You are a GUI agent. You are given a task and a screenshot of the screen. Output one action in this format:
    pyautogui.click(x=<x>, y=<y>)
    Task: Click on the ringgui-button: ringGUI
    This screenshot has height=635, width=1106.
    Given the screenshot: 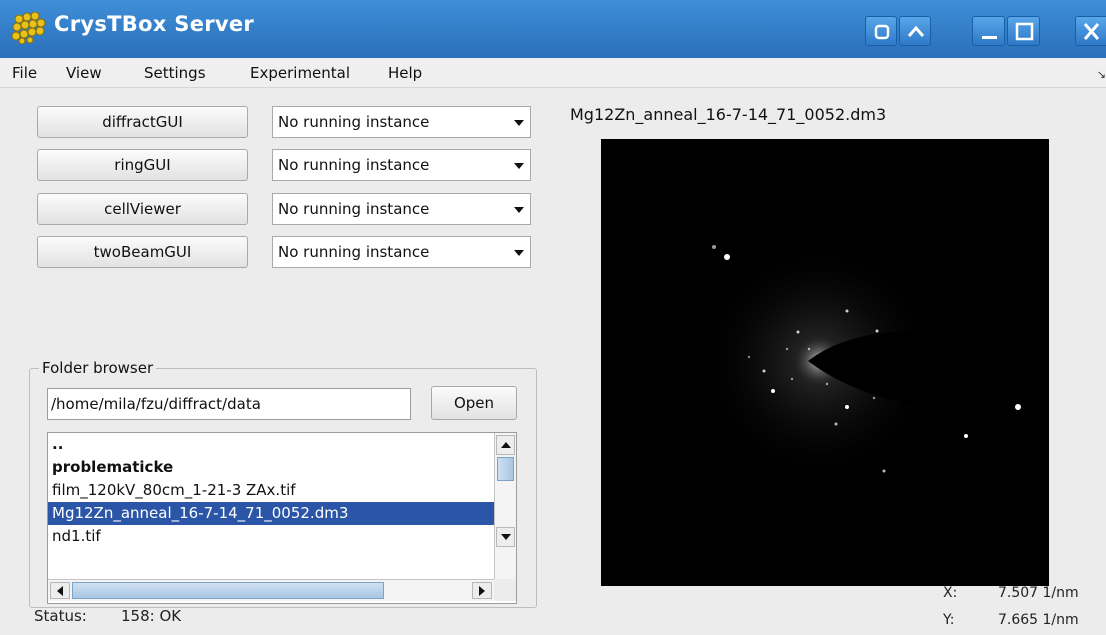 What is the action you would take?
    pyautogui.click(x=142, y=165)
    